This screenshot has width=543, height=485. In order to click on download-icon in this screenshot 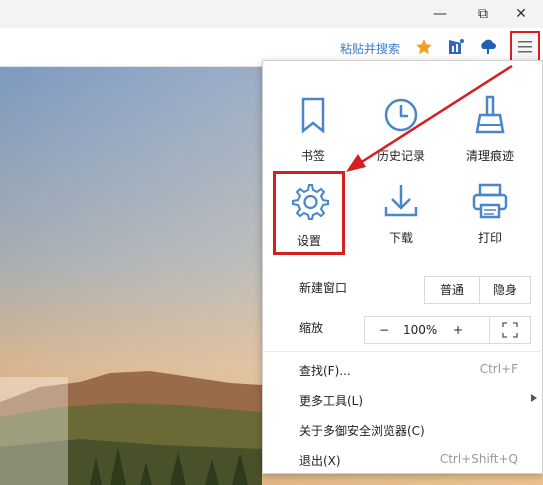, I will do `click(401, 201)`.